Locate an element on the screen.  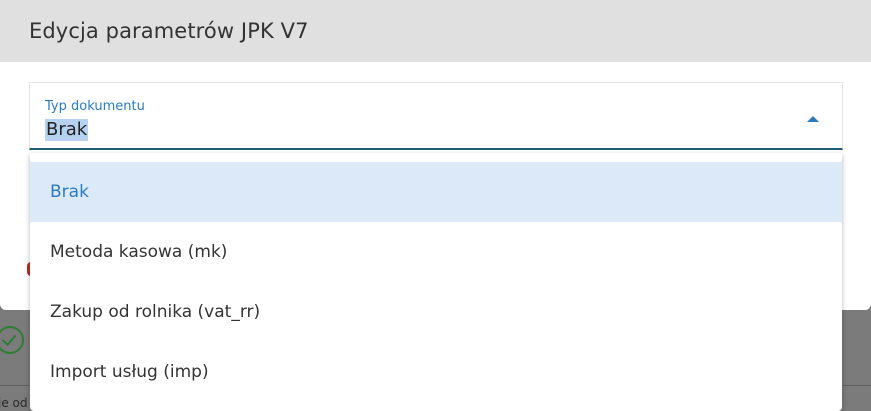
dialog-title: Edycja parametrów JPK V7 is located at coordinates (169, 31).